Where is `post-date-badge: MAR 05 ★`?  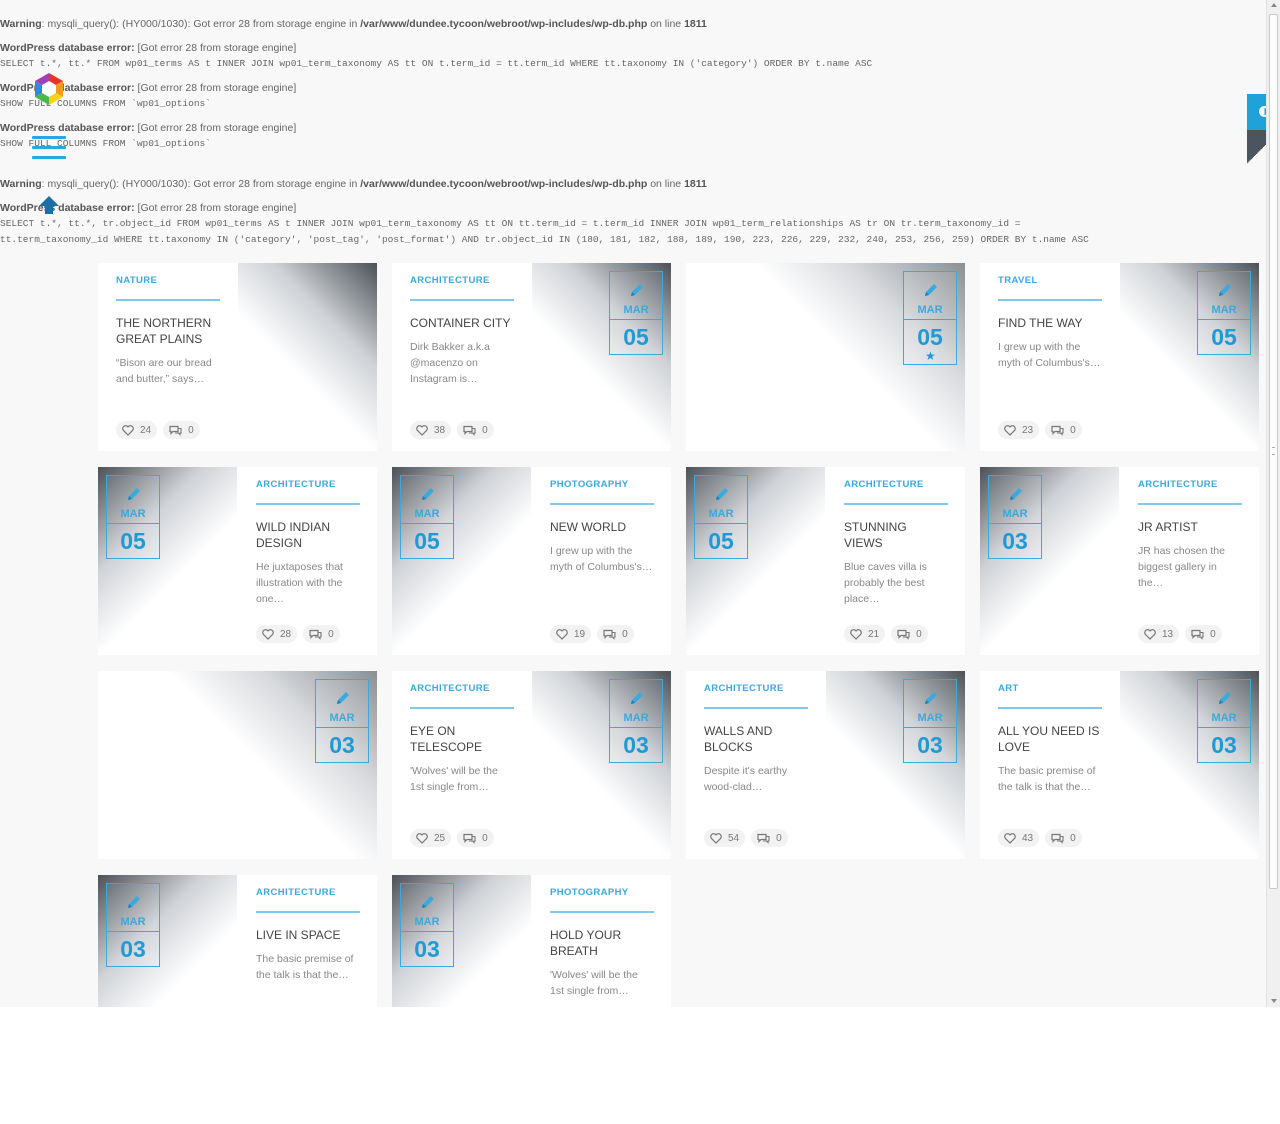
post-date-badge: MAR 05 ★ is located at coordinates (930, 318).